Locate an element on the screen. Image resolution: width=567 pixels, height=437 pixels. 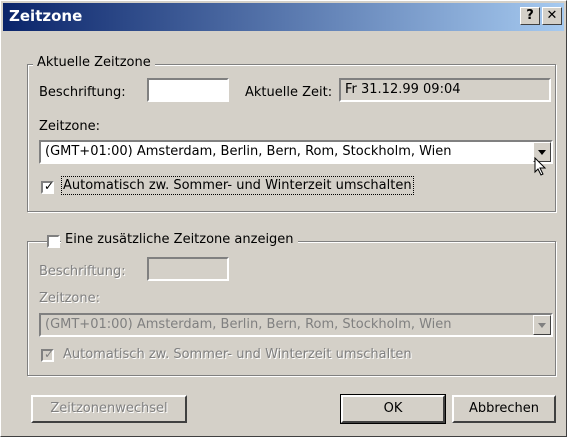
ok-button: OK is located at coordinates (393, 409).